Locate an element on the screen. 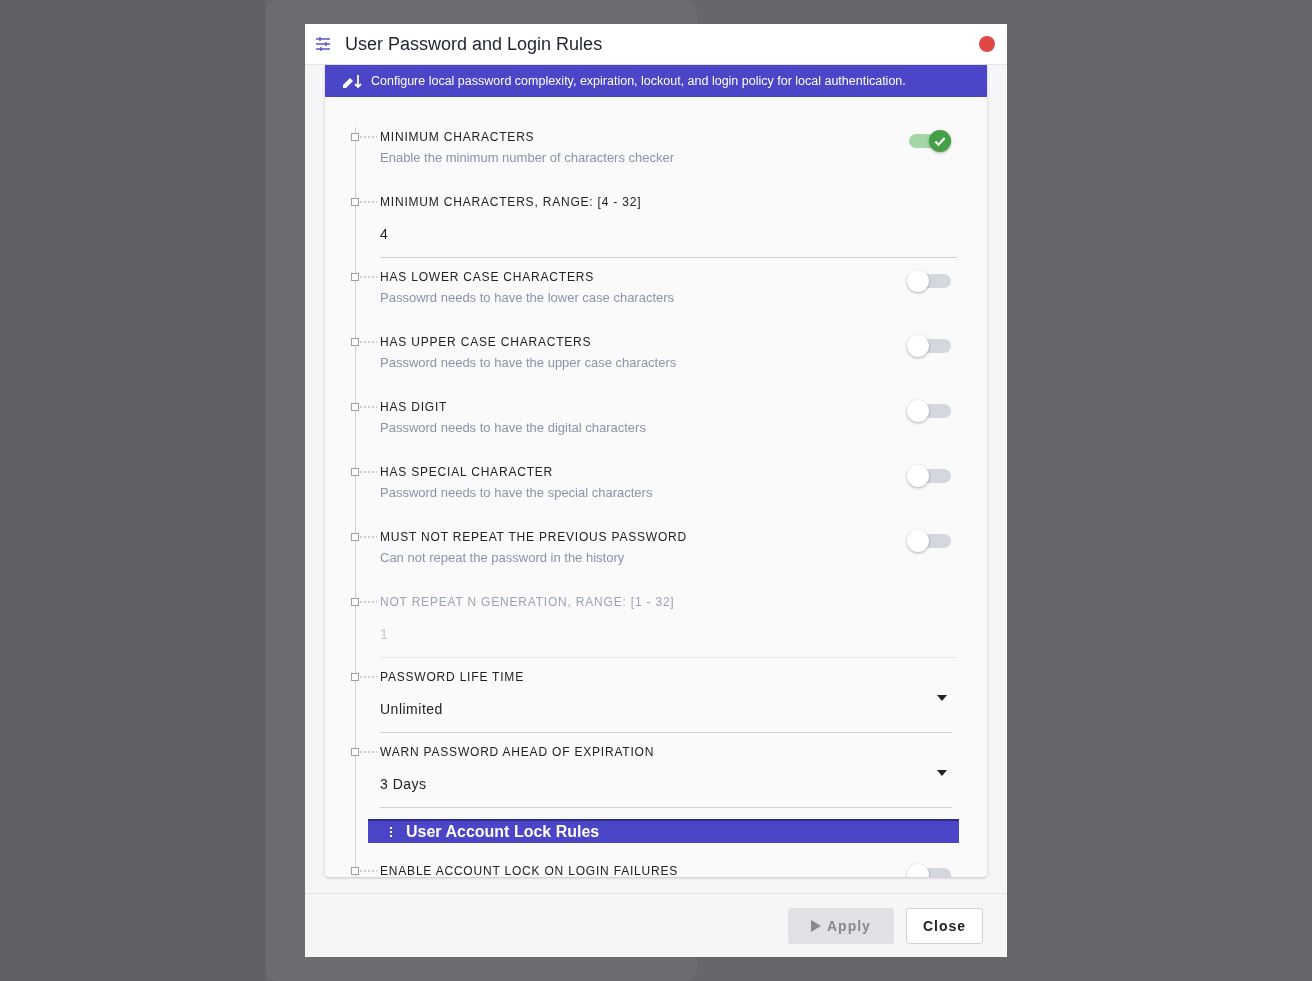 The width and height of the screenshot is (1312, 981). setting-label: WARN PASSWORD AHEAD OF EXPIRATION is located at coordinates (518, 752).